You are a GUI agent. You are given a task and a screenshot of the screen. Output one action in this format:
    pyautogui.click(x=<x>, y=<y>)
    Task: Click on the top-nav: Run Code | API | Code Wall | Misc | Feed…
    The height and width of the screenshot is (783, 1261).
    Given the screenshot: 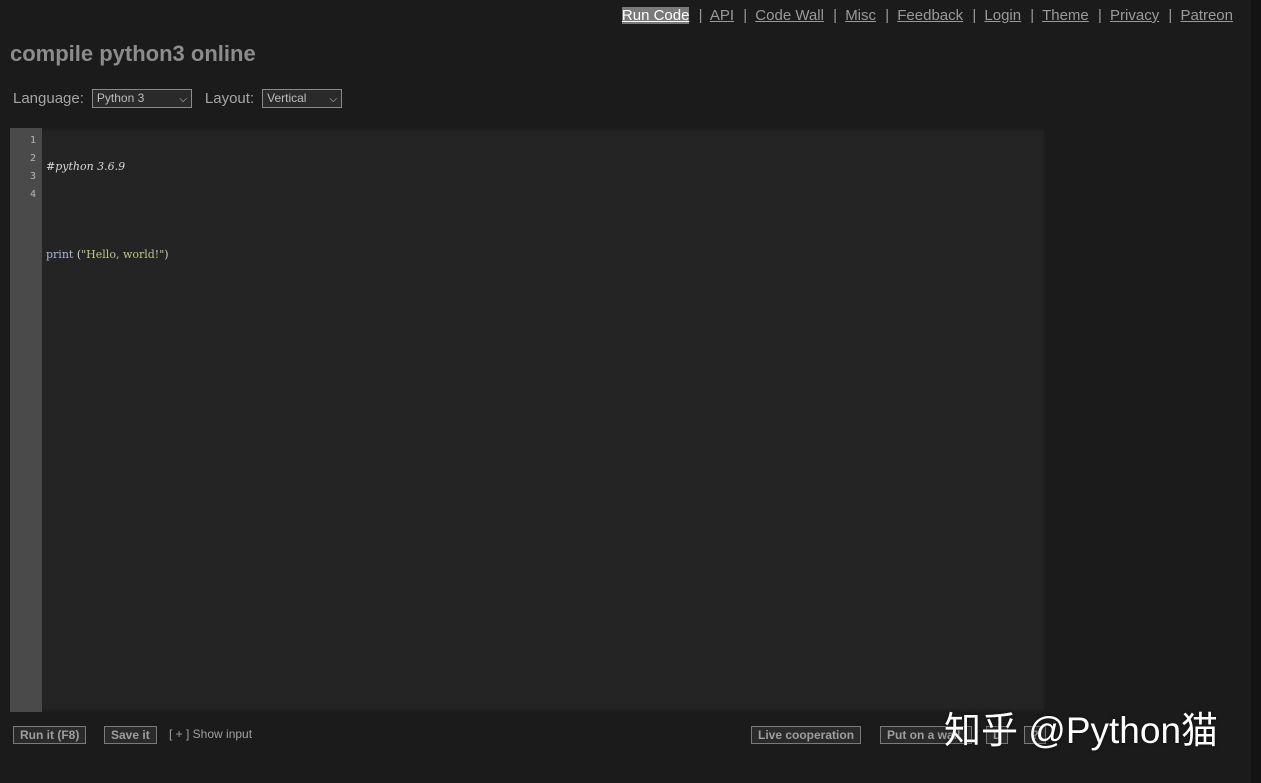 What is the action you would take?
    pyautogui.click(x=927, y=15)
    